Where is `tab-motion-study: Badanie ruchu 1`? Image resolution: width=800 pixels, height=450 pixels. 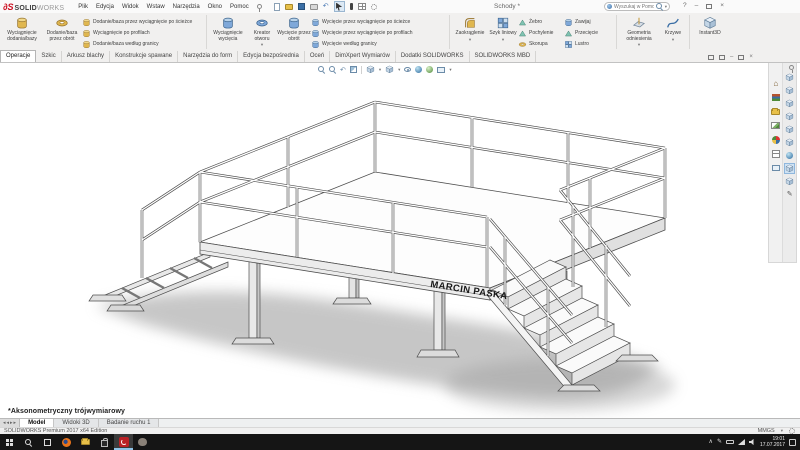
tab-motion-study: Badanie ruchu 1 is located at coordinates (129, 423).